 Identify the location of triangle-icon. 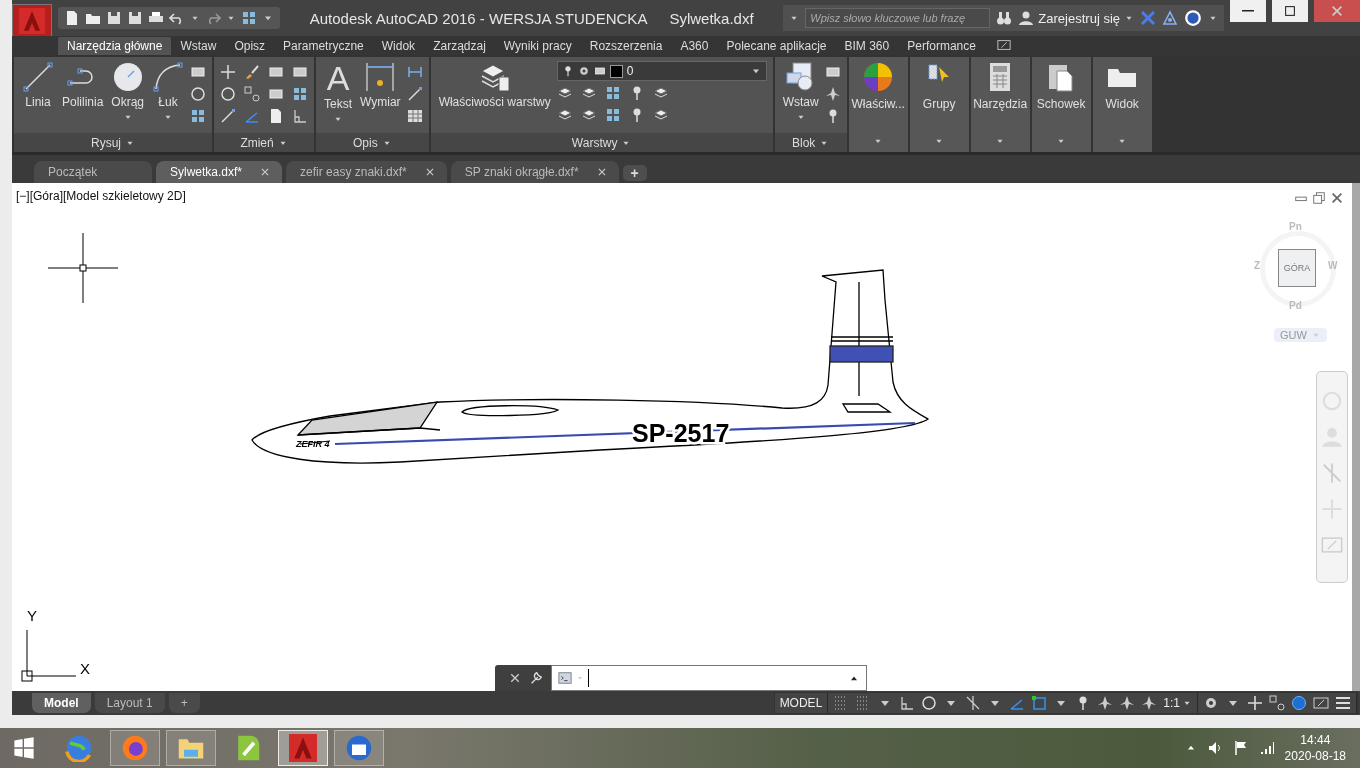
(1170, 18).